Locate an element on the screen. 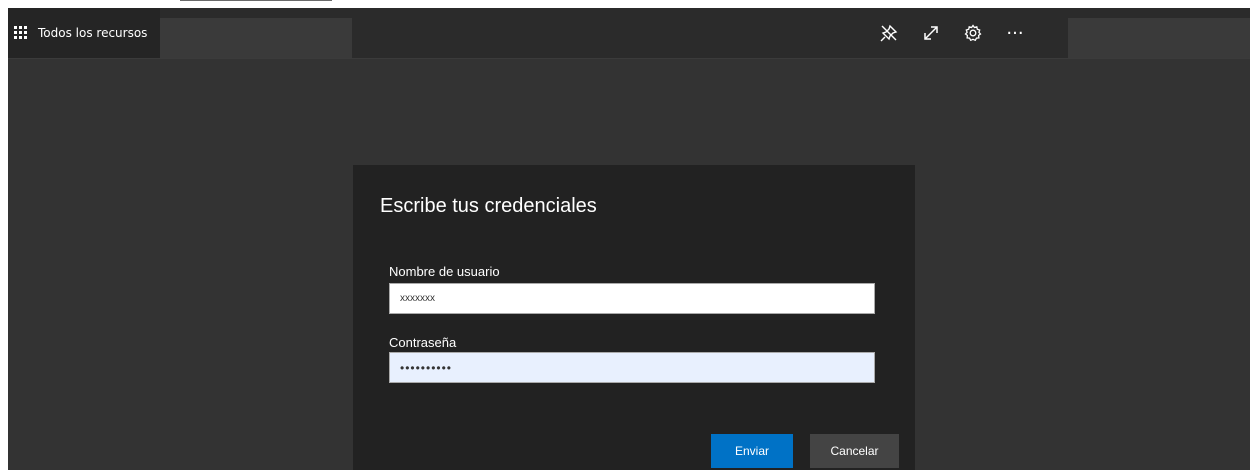 This screenshot has height=470, width=1250. settings-icon is located at coordinates (973, 33).